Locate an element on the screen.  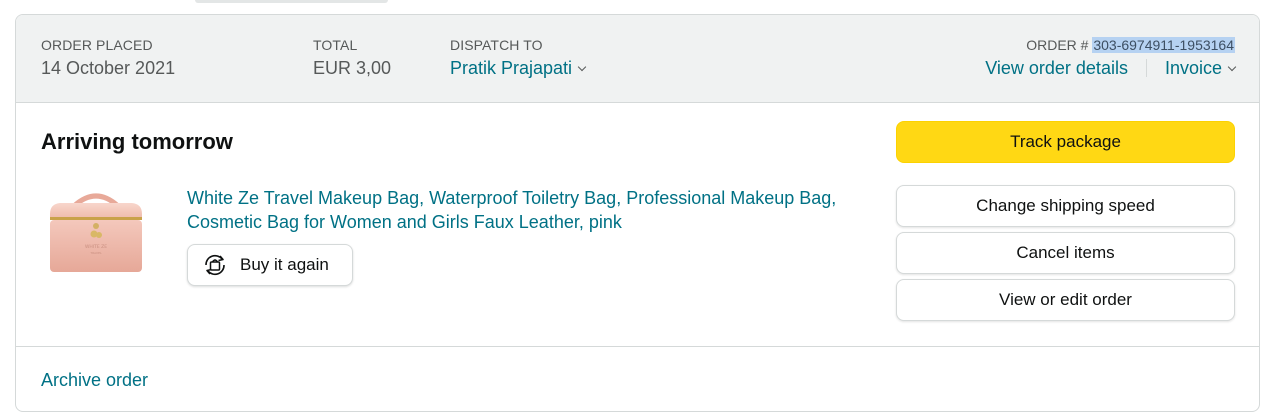
archive-order-link: Archive order is located at coordinates (94, 380).